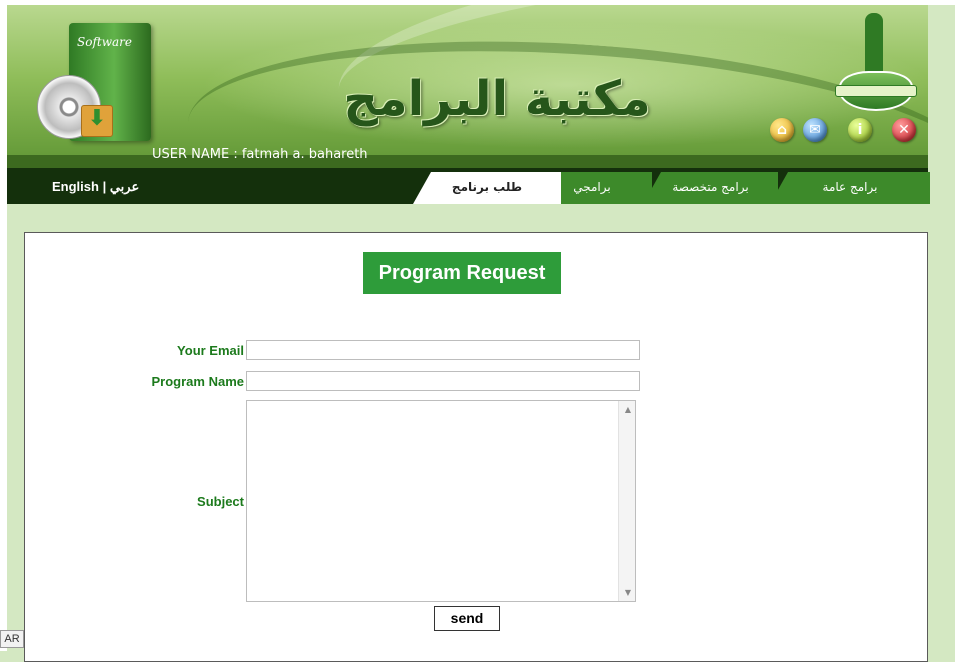  I want to click on university-seal-logo, so click(876, 65).